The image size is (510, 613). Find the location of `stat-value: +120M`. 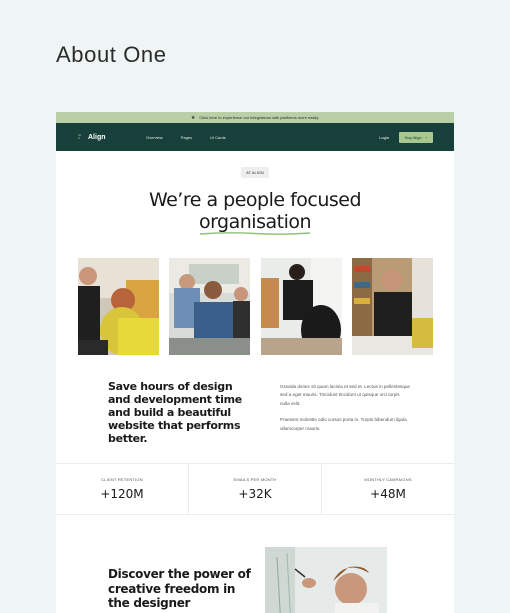

stat-value: +120M is located at coordinates (122, 494).